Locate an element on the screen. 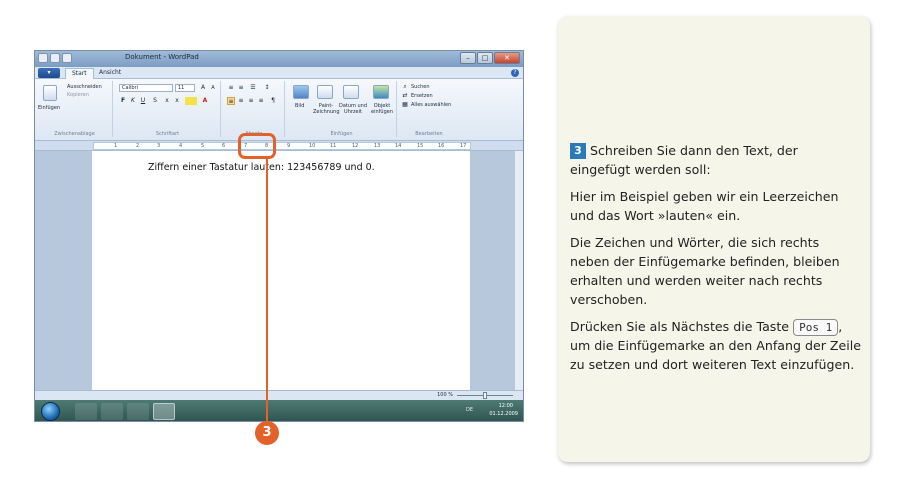  subscript-icon: x is located at coordinates (167, 101).